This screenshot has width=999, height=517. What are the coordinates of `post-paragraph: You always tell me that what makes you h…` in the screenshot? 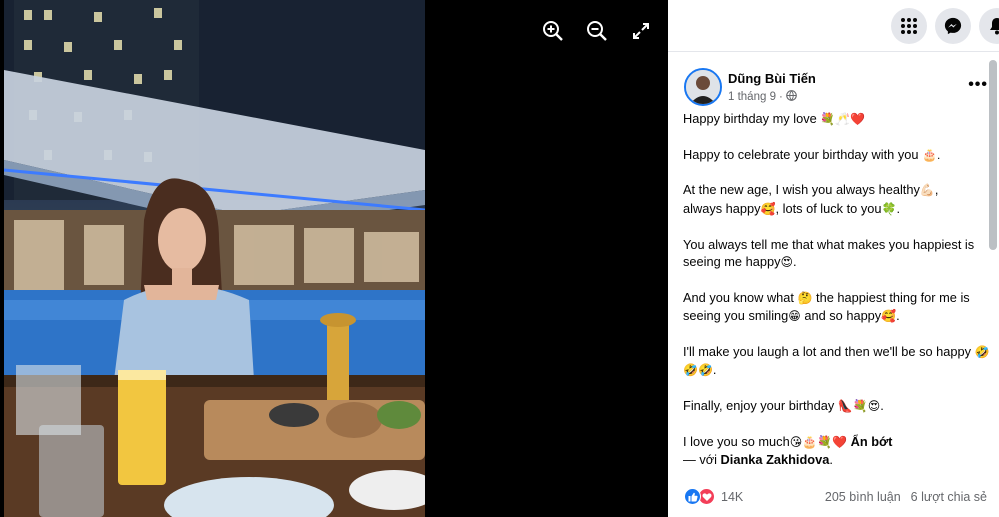 It's located at (829, 253).